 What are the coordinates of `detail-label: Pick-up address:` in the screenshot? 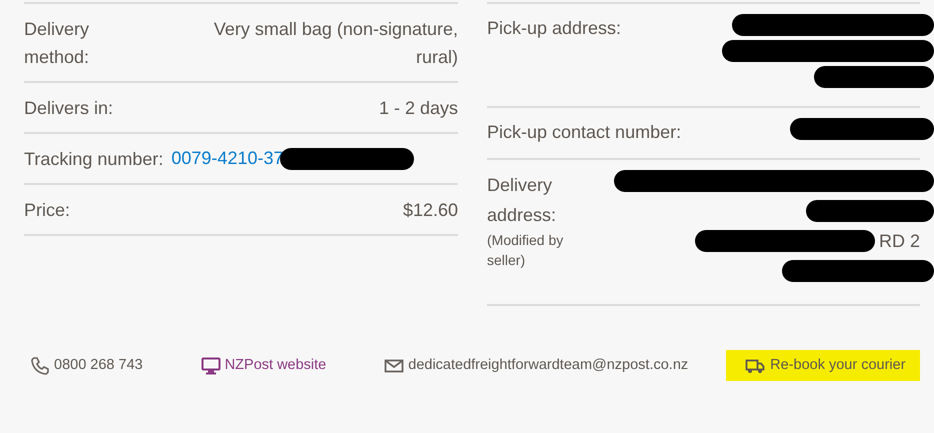 It's located at (554, 28).